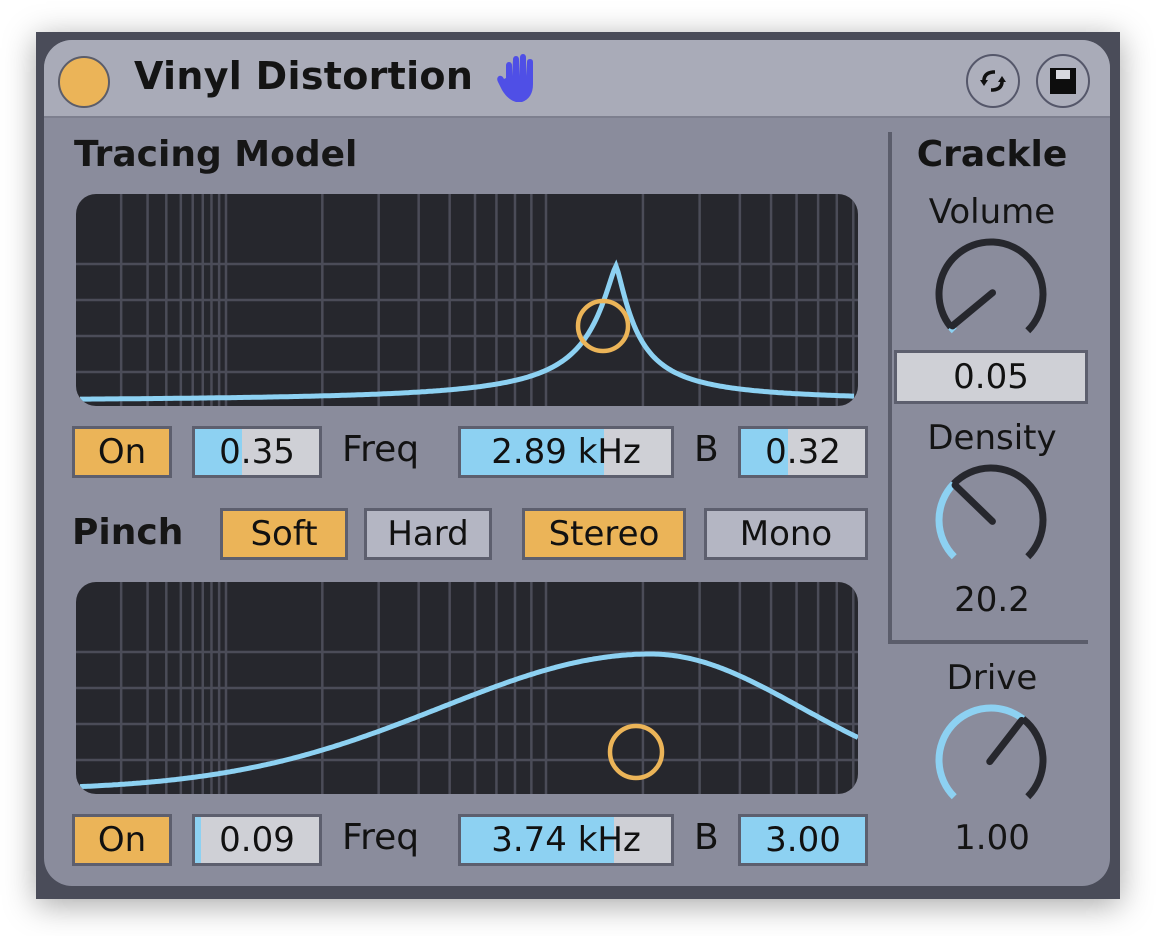 The image size is (1156, 936). I want to click on pinch-drive-value: 0.09, so click(257, 840).